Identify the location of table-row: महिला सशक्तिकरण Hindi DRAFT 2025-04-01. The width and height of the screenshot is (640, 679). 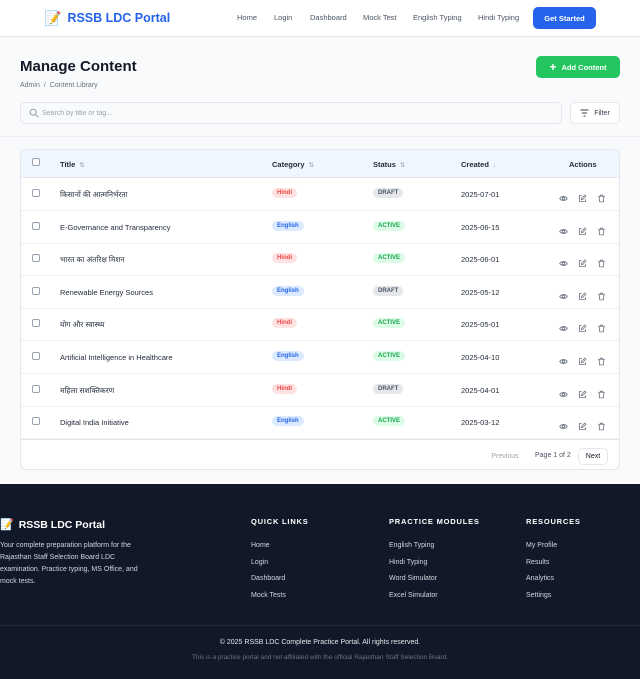
(320, 390).